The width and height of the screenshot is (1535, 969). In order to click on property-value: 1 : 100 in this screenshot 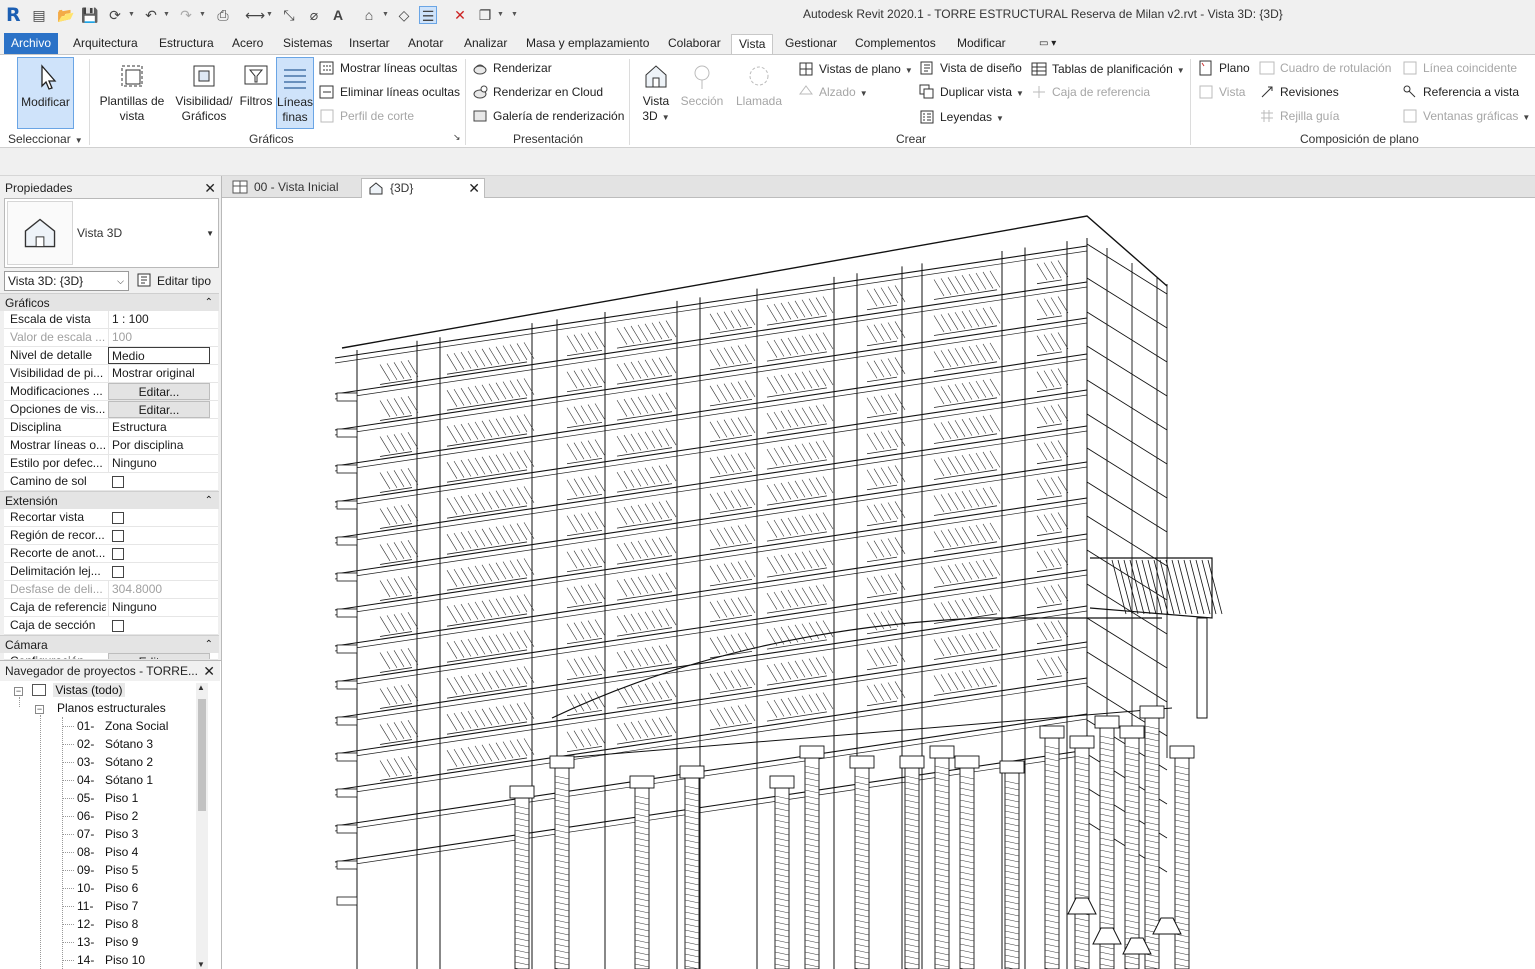, I will do `click(159, 319)`.